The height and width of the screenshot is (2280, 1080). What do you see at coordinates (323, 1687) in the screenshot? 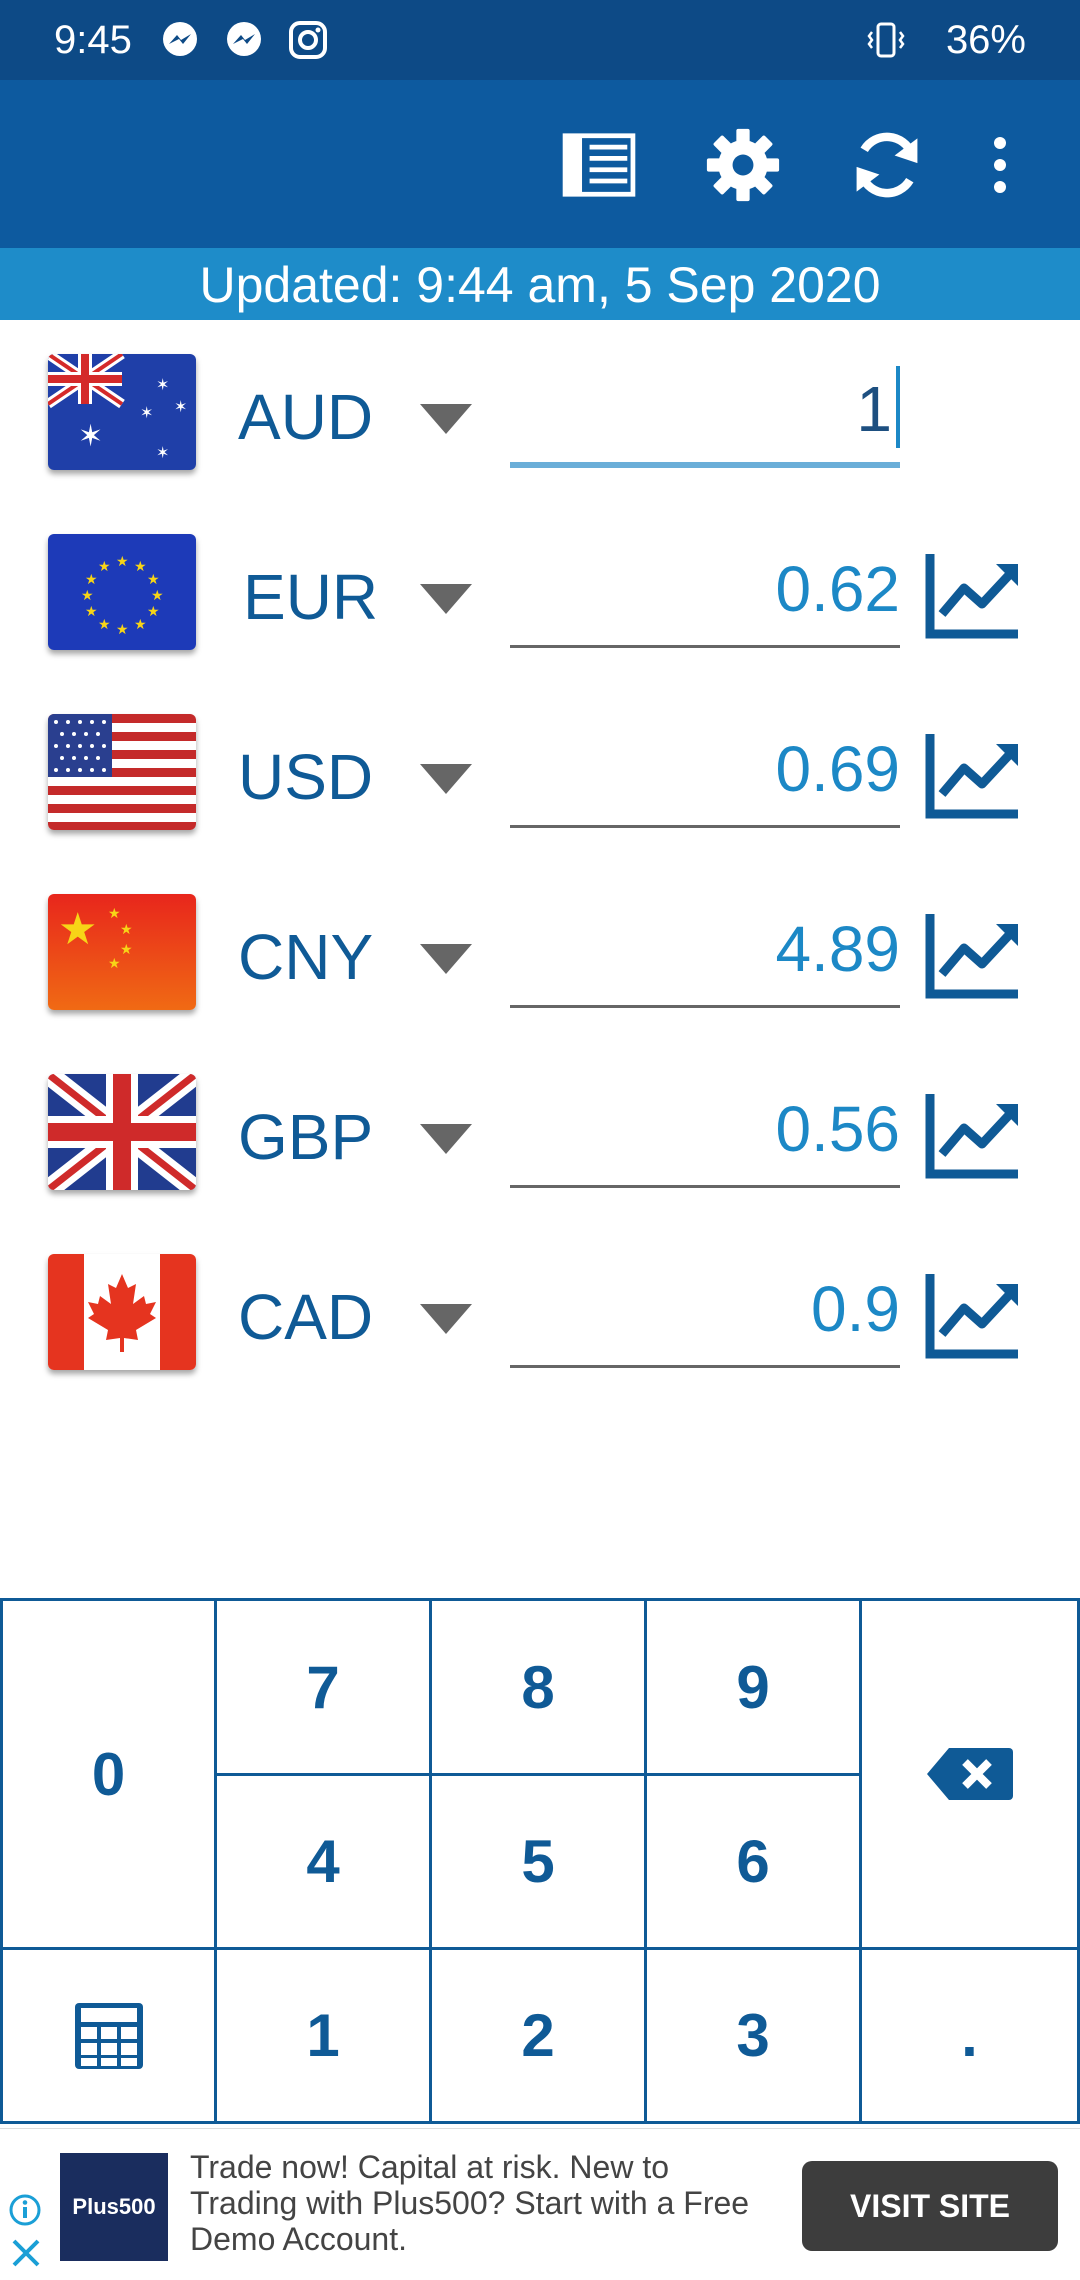
I see `key-7: 7` at bounding box center [323, 1687].